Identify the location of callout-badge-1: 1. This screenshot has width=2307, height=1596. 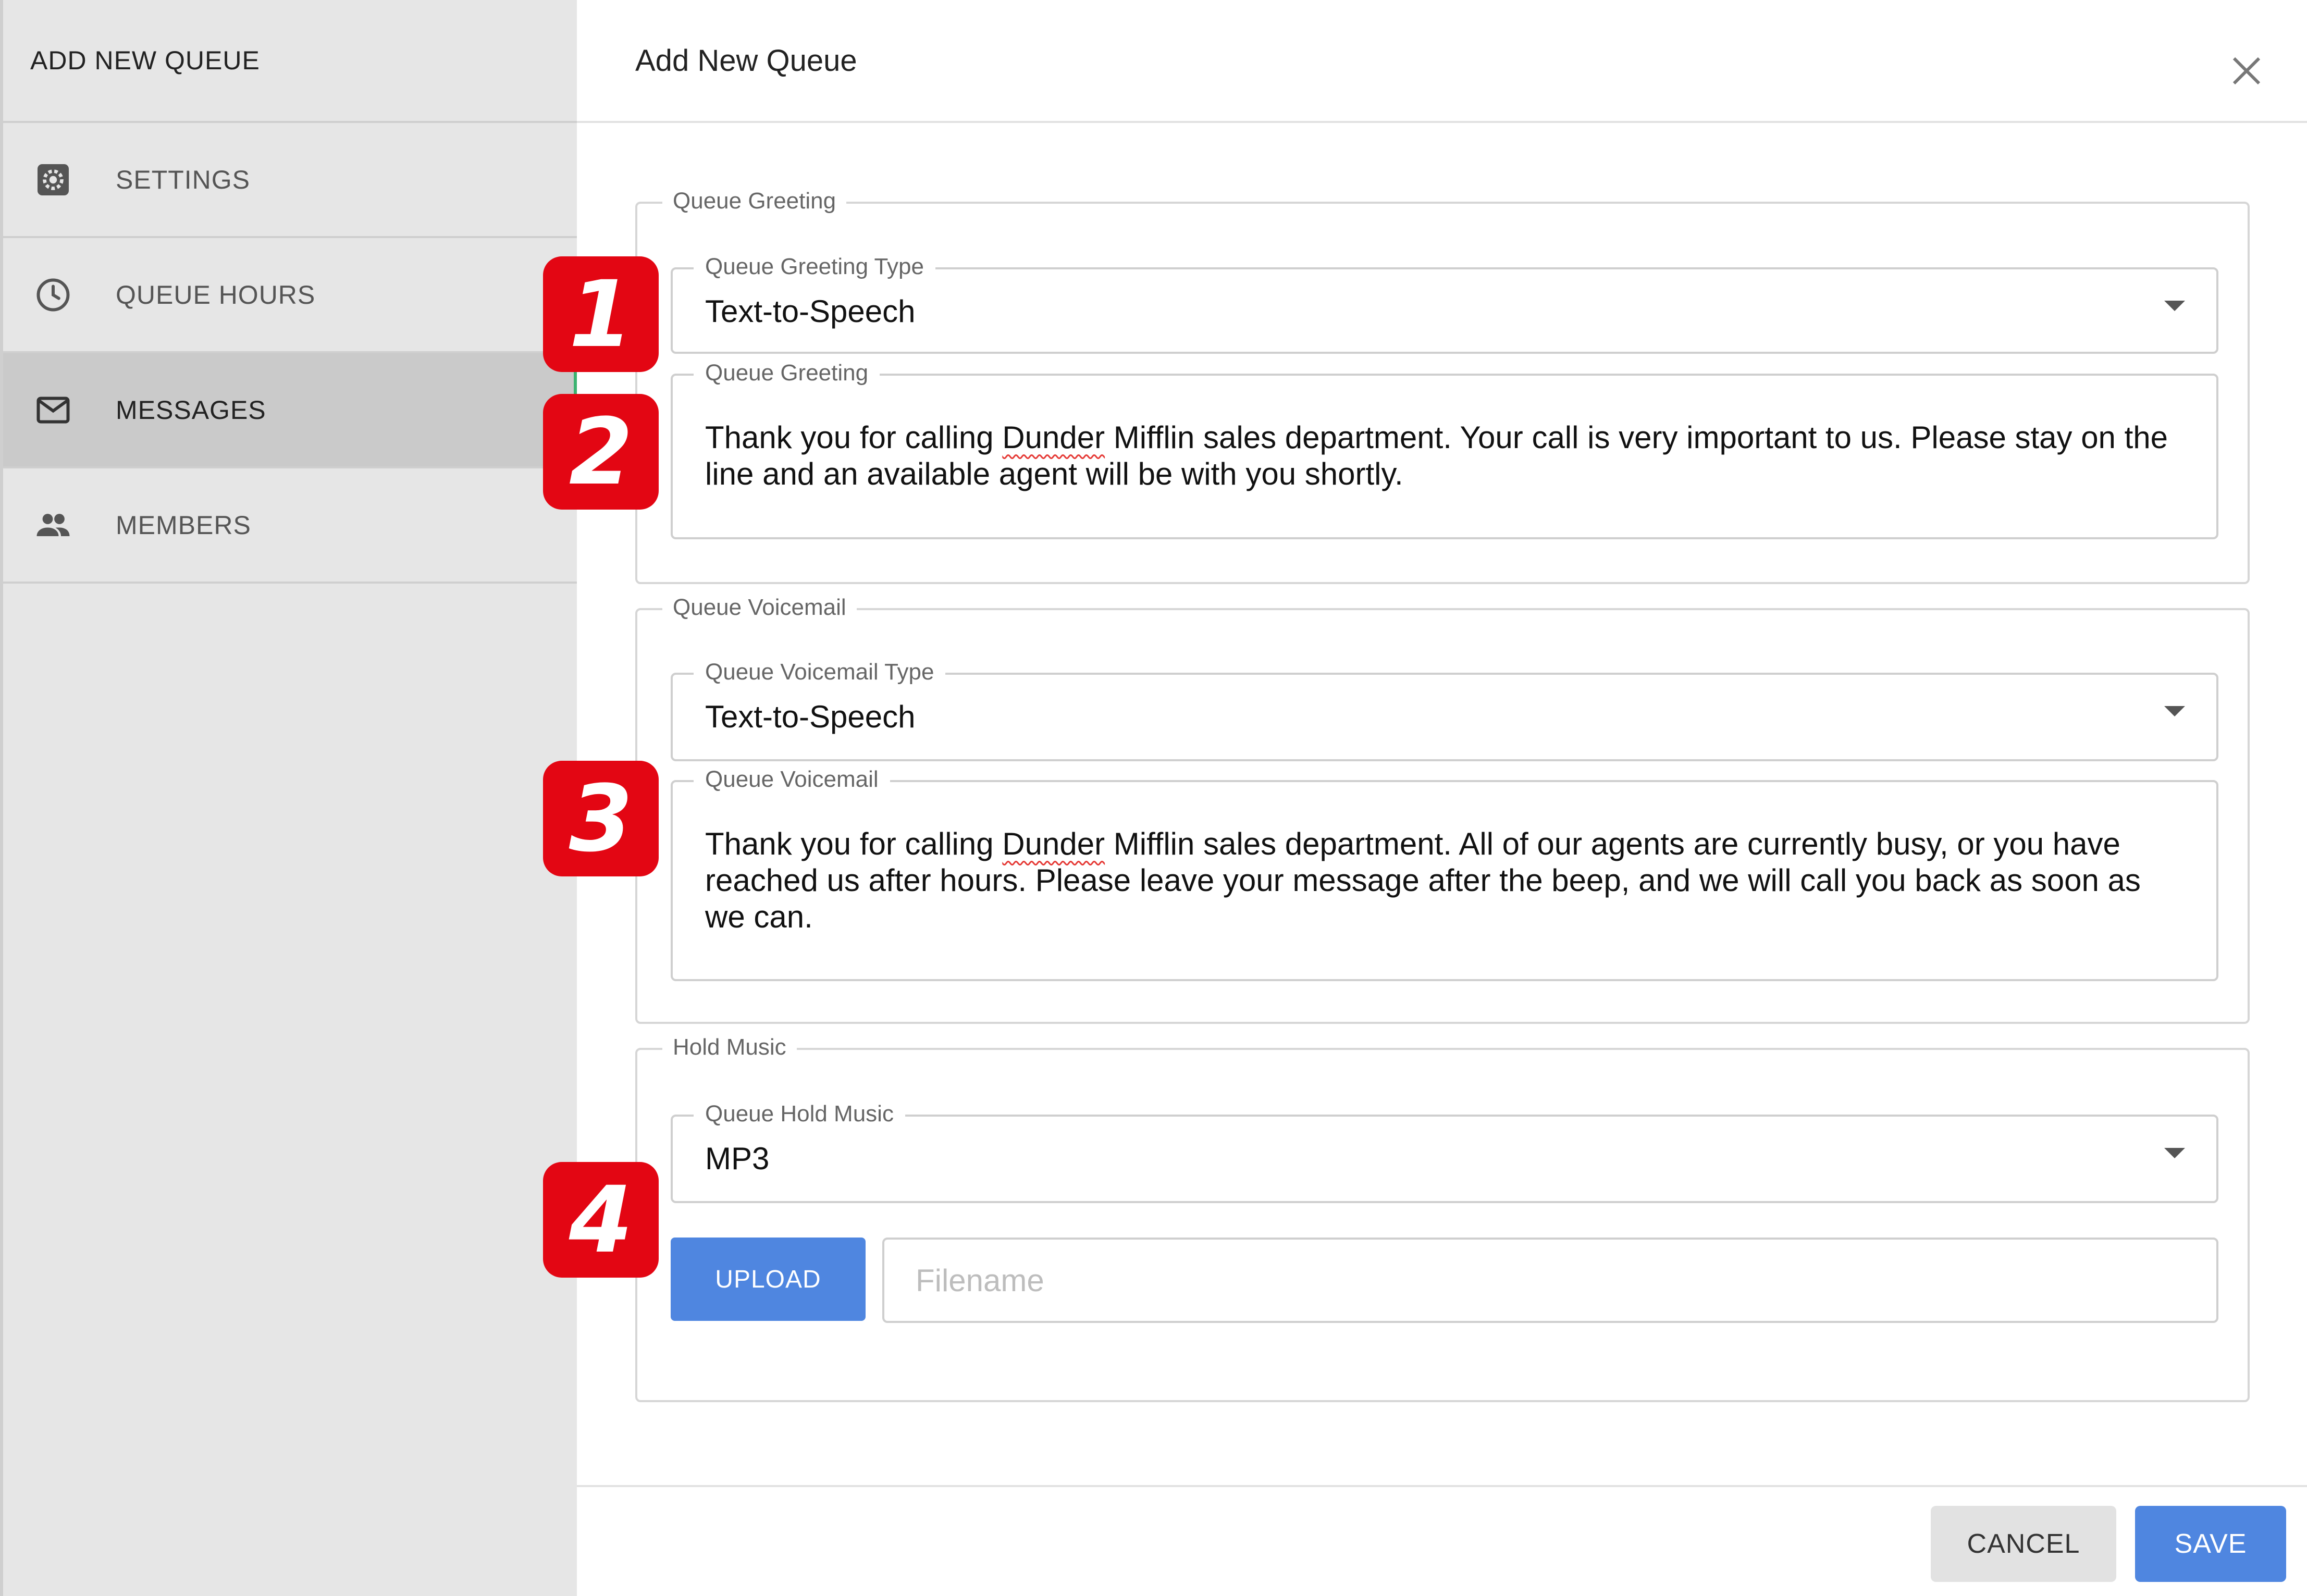
(601, 314).